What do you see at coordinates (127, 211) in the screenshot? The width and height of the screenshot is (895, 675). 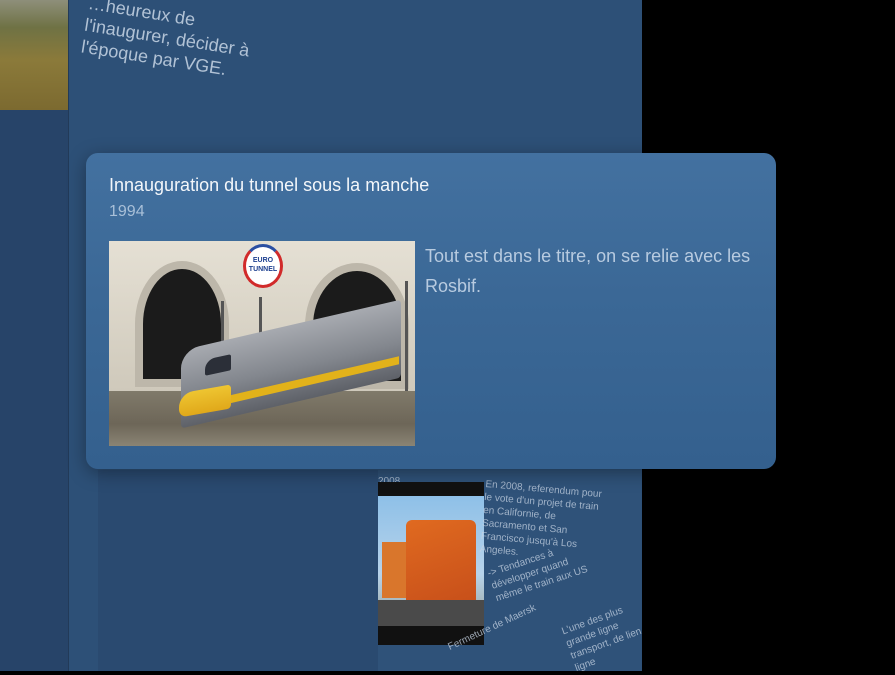 I see `event-year: 1994` at bounding box center [127, 211].